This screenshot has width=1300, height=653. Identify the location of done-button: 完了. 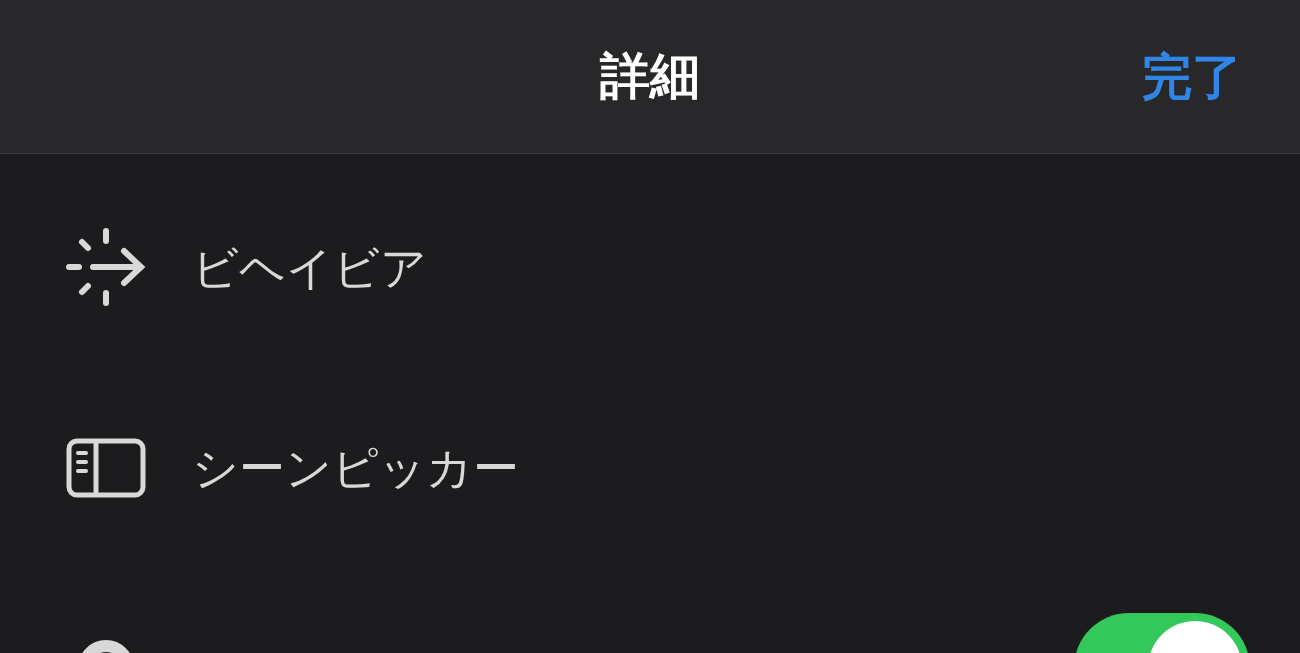
(1192, 77).